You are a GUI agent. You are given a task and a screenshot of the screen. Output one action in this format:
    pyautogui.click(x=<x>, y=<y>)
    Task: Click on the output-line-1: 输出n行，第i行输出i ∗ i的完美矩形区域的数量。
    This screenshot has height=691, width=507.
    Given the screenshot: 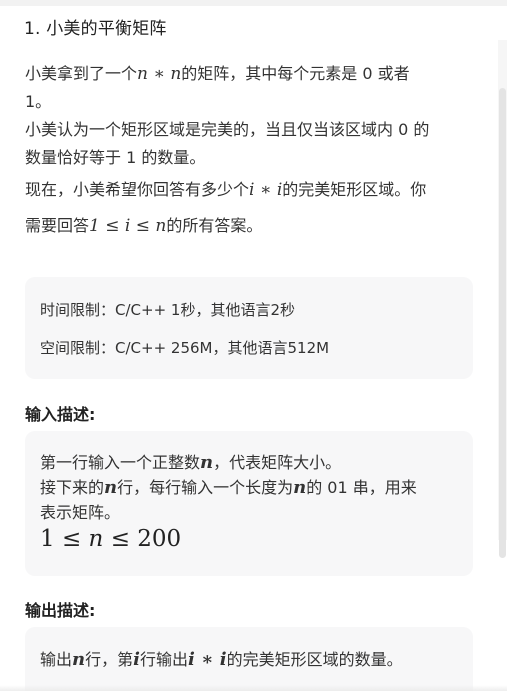 What is the action you would take?
    pyautogui.click(x=221, y=659)
    